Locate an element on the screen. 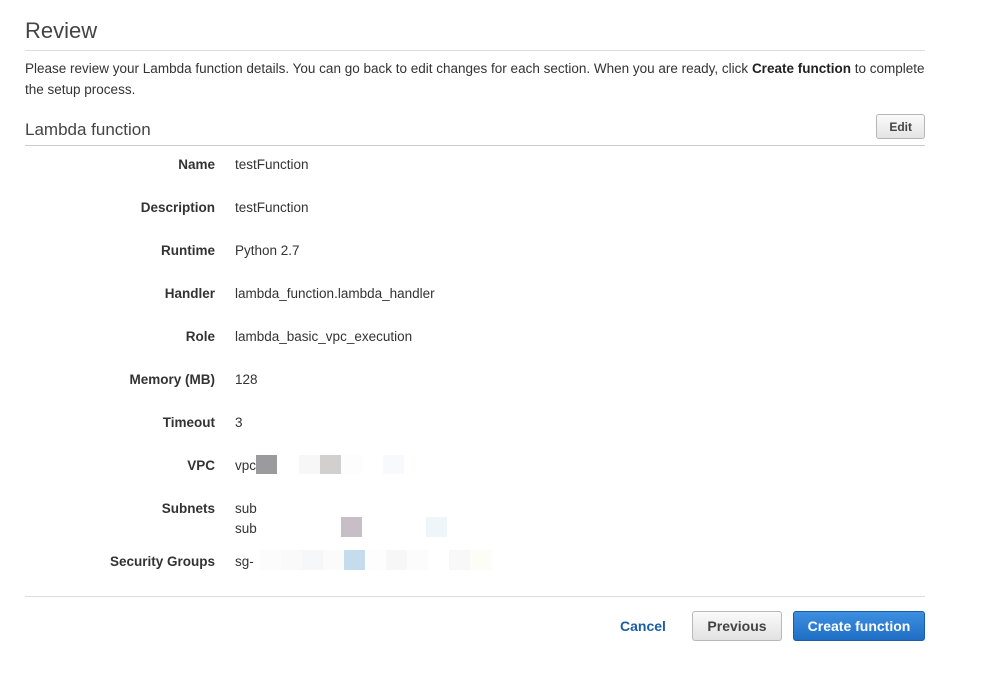 The height and width of the screenshot is (676, 994). vpc-value-text: vpc is located at coordinates (246, 465).